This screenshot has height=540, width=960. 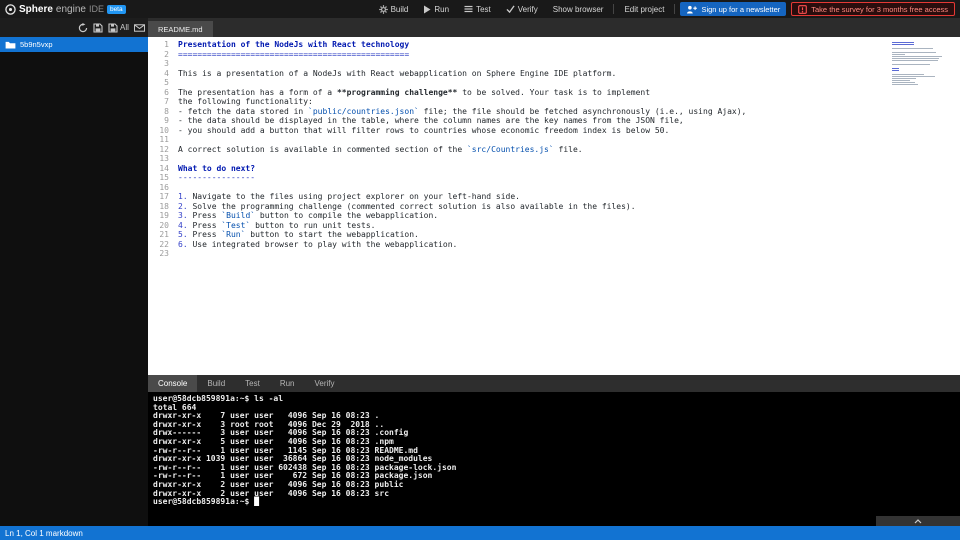 What do you see at coordinates (325, 383) in the screenshot?
I see `panel-tab-verify: Verify` at bounding box center [325, 383].